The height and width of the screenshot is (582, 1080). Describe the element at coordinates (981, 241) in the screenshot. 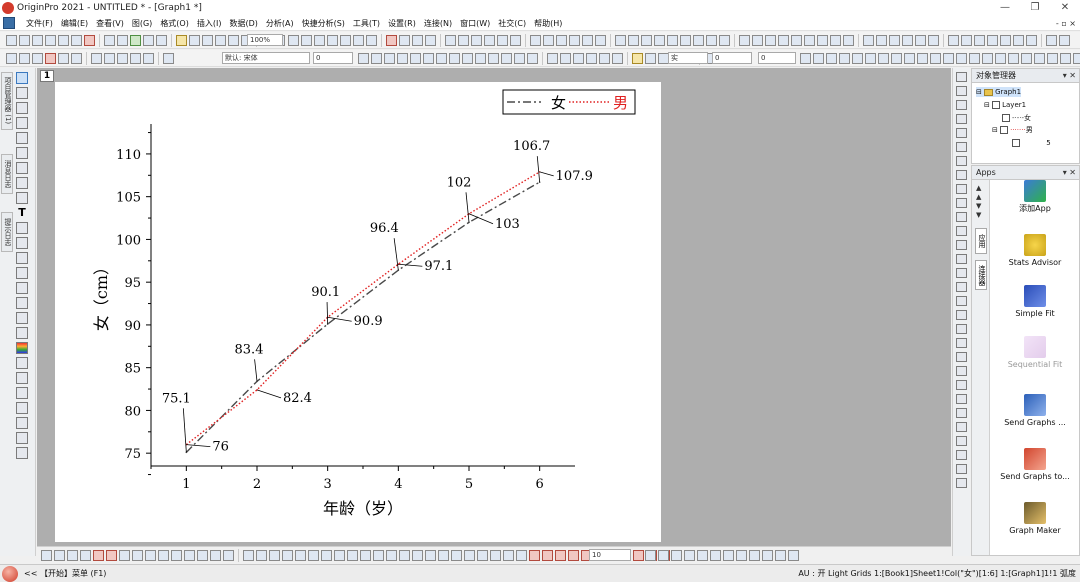

I see `apps-tab: 应用` at that location.